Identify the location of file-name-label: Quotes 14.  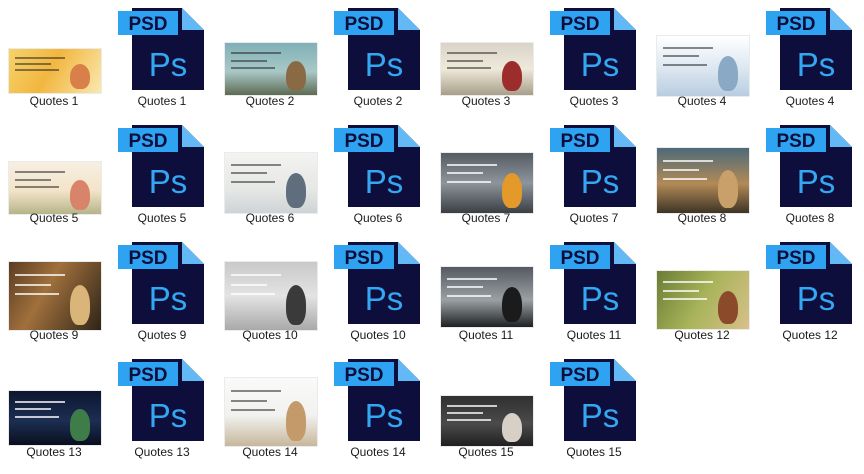
(378, 452).